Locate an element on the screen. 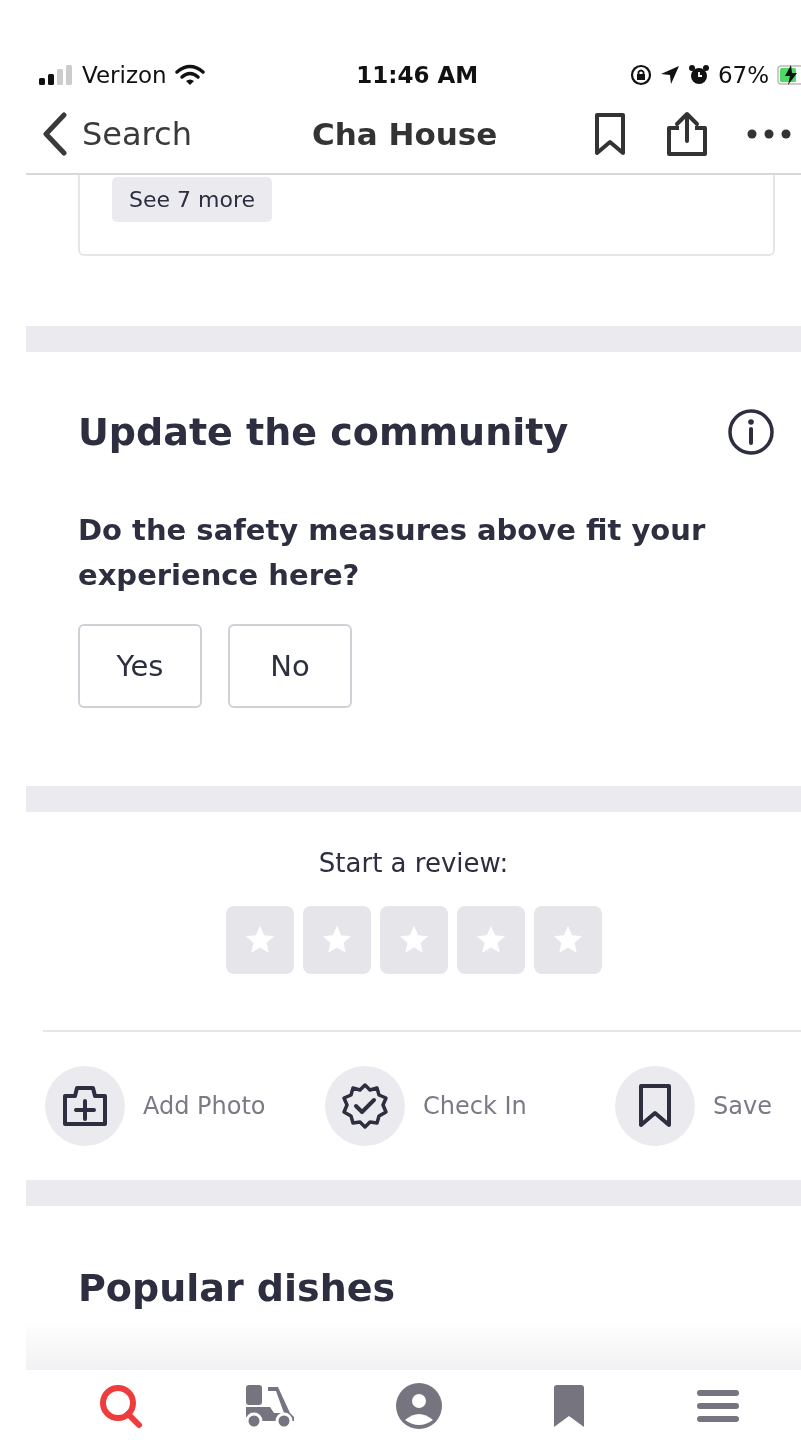 This screenshot has width=801, height=1442. profile-icon is located at coordinates (419, 1406).